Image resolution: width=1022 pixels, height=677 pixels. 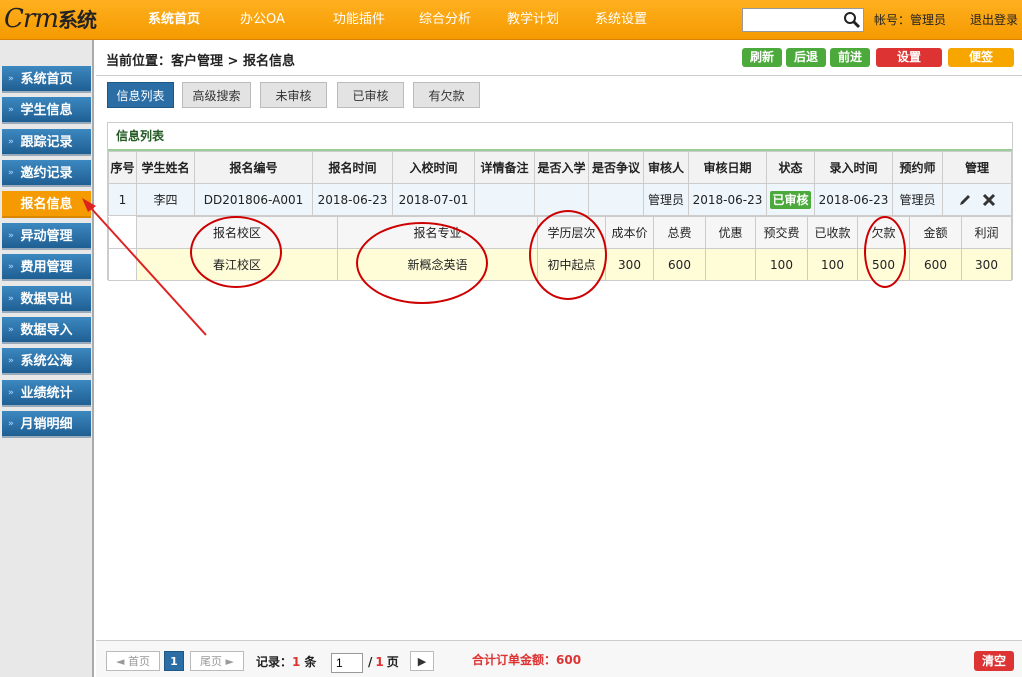 I want to click on annotation-arrow, so click(x=144, y=267).